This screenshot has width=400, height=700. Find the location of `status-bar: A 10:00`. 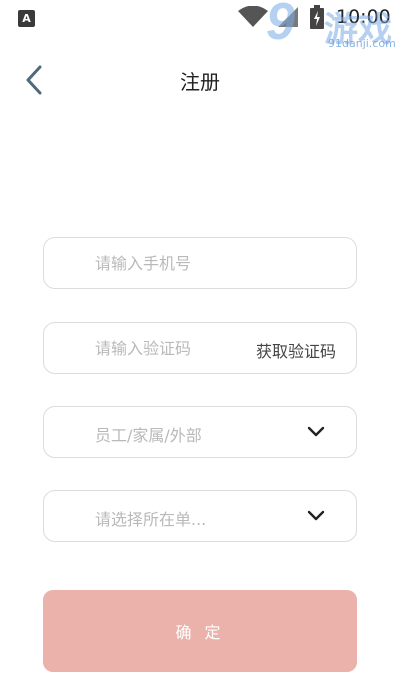

status-bar: A 10:00 is located at coordinates (200, 18).